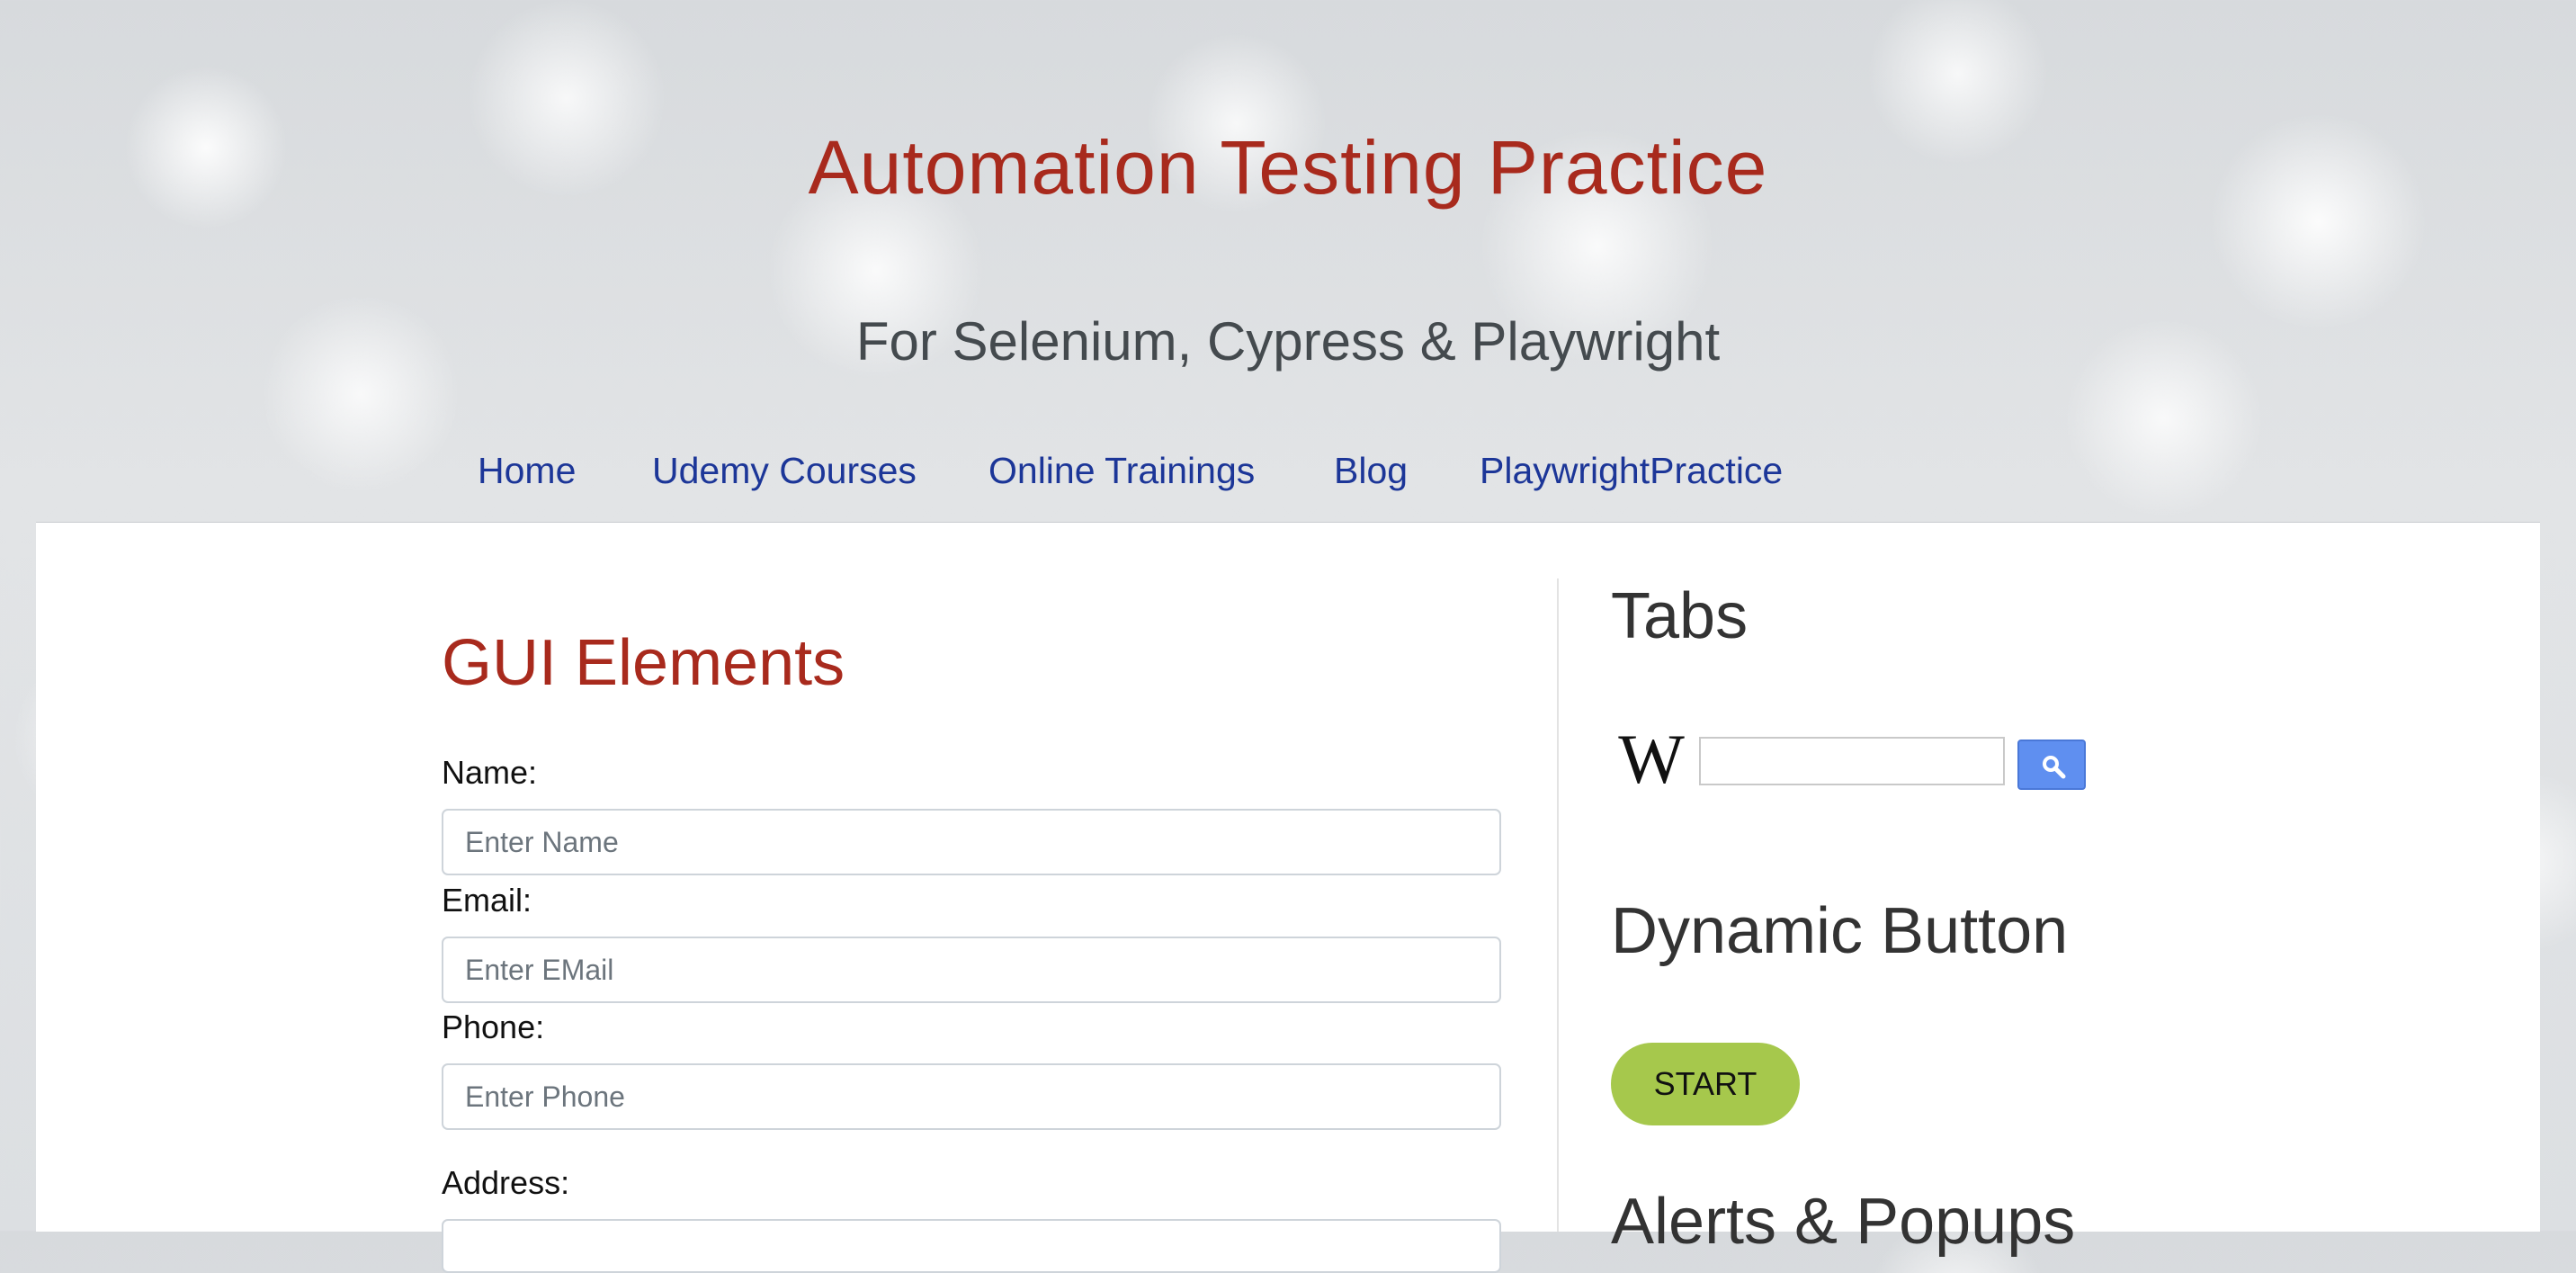 This screenshot has width=2576, height=1273. Describe the element at coordinates (1288, 342) in the screenshot. I see `site-subtitle: For Selenium, Cypress & Playwright` at that location.